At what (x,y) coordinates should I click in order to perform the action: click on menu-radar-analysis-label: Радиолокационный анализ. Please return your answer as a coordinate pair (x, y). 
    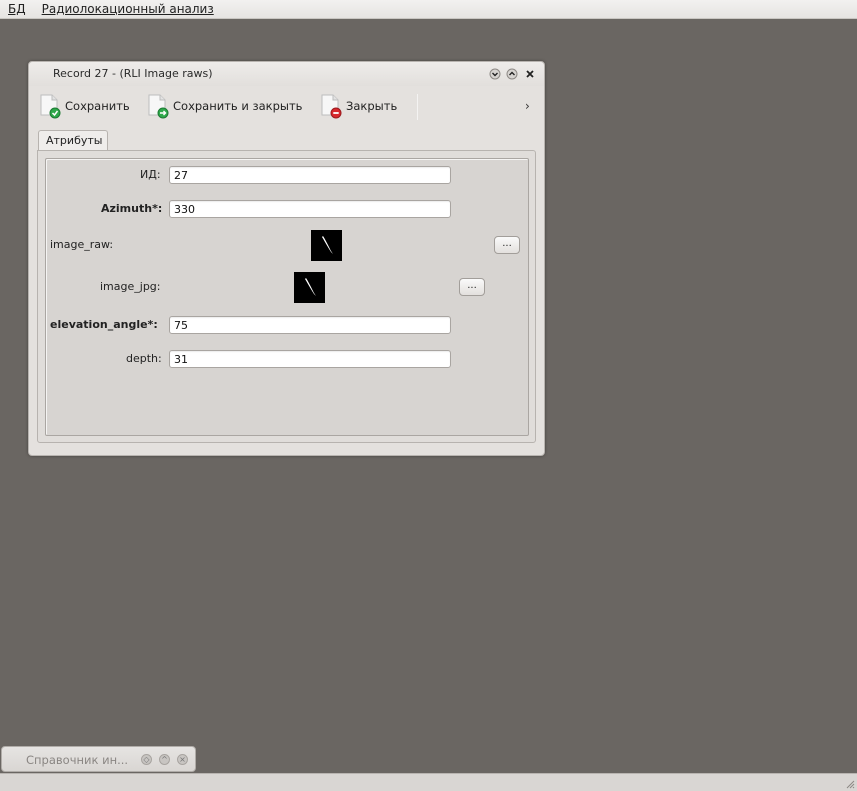
    Looking at the image, I should click on (127, 8).